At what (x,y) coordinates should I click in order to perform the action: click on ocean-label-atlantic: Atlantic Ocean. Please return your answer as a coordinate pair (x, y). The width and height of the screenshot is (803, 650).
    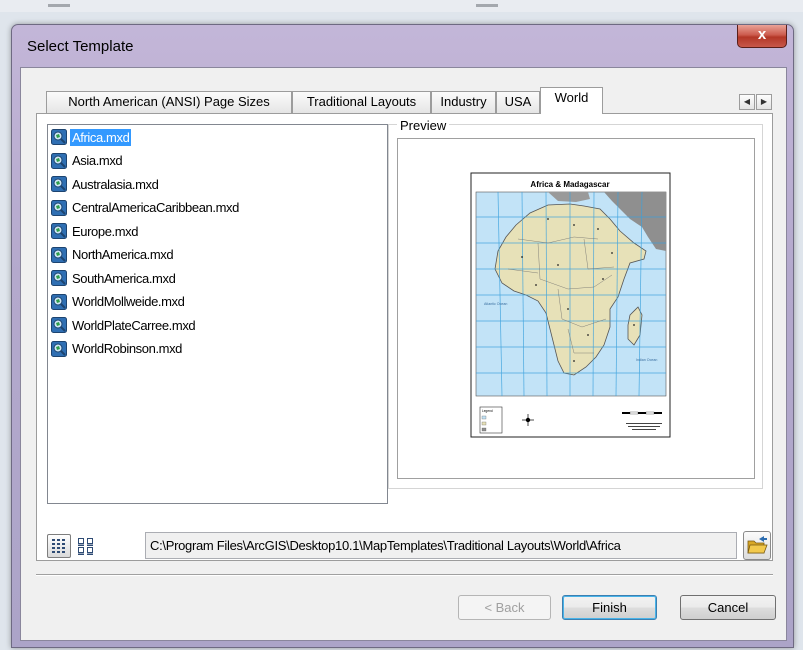
    Looking at the image, I should click on (495, 304).